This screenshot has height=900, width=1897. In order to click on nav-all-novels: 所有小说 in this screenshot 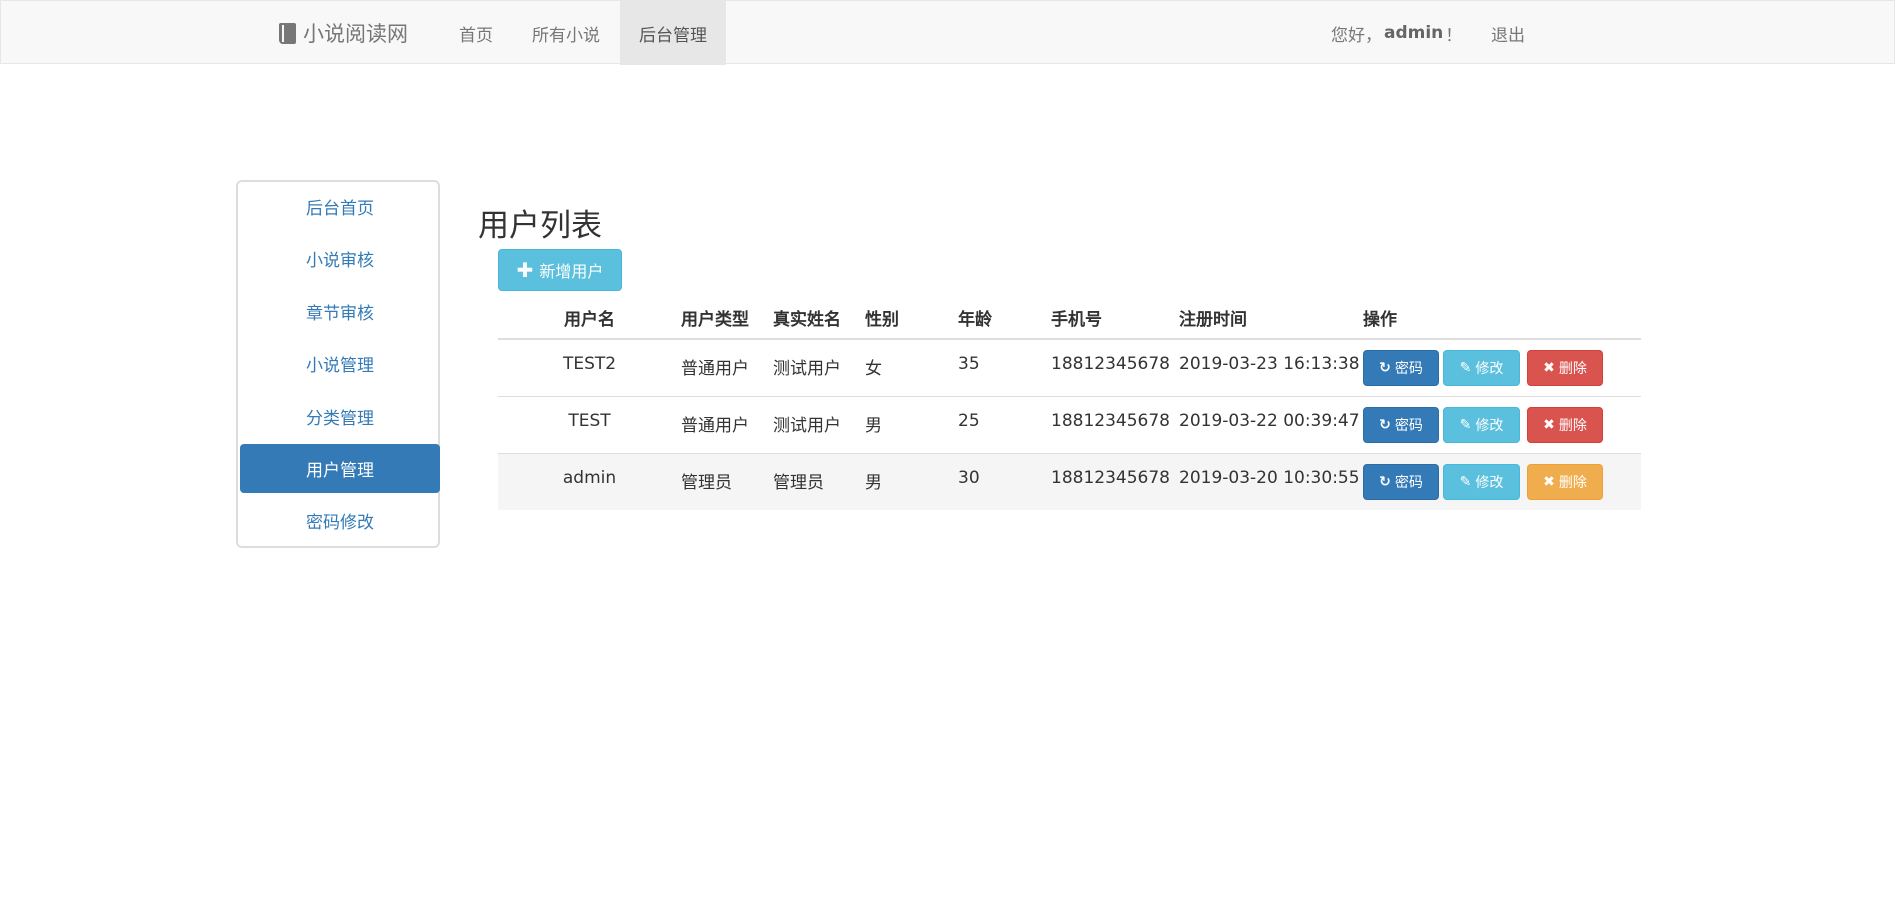, I will do `click(566, 33)`.